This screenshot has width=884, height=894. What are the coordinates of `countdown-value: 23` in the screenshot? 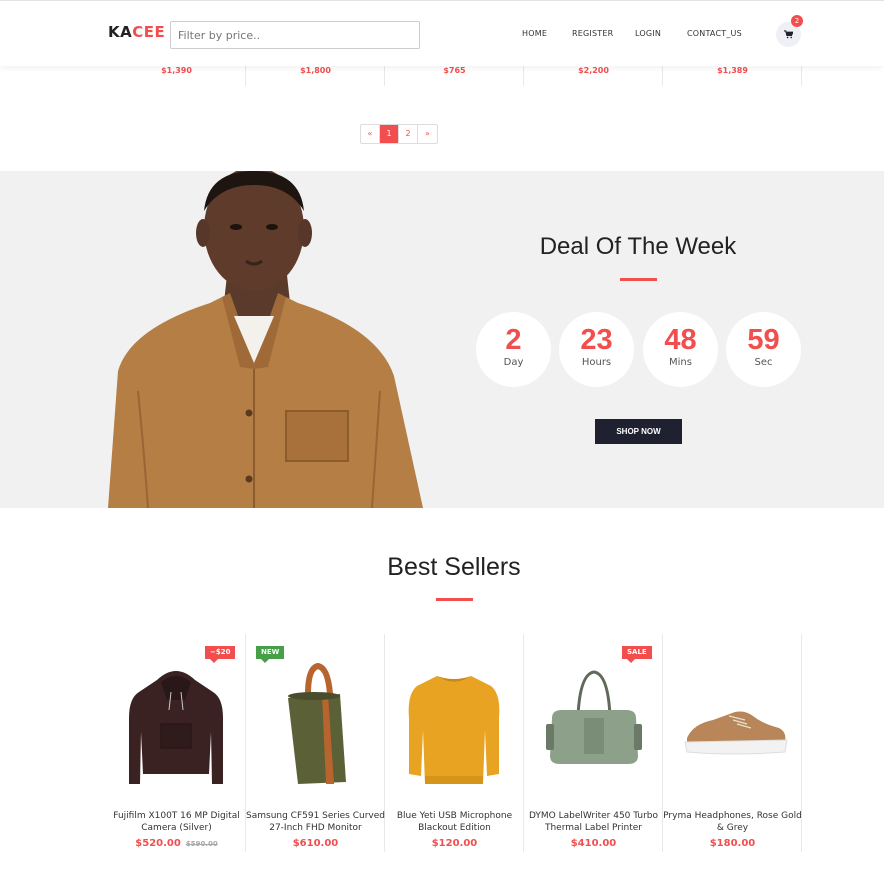 It's located at (596, 340).